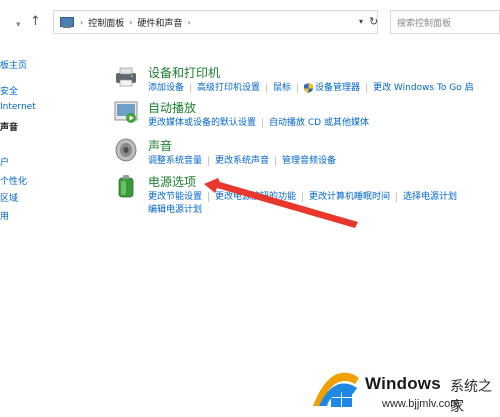 The height and width of the screenshot is (417, 500). I want to click on windows-logo-icon, so click(336, 389).